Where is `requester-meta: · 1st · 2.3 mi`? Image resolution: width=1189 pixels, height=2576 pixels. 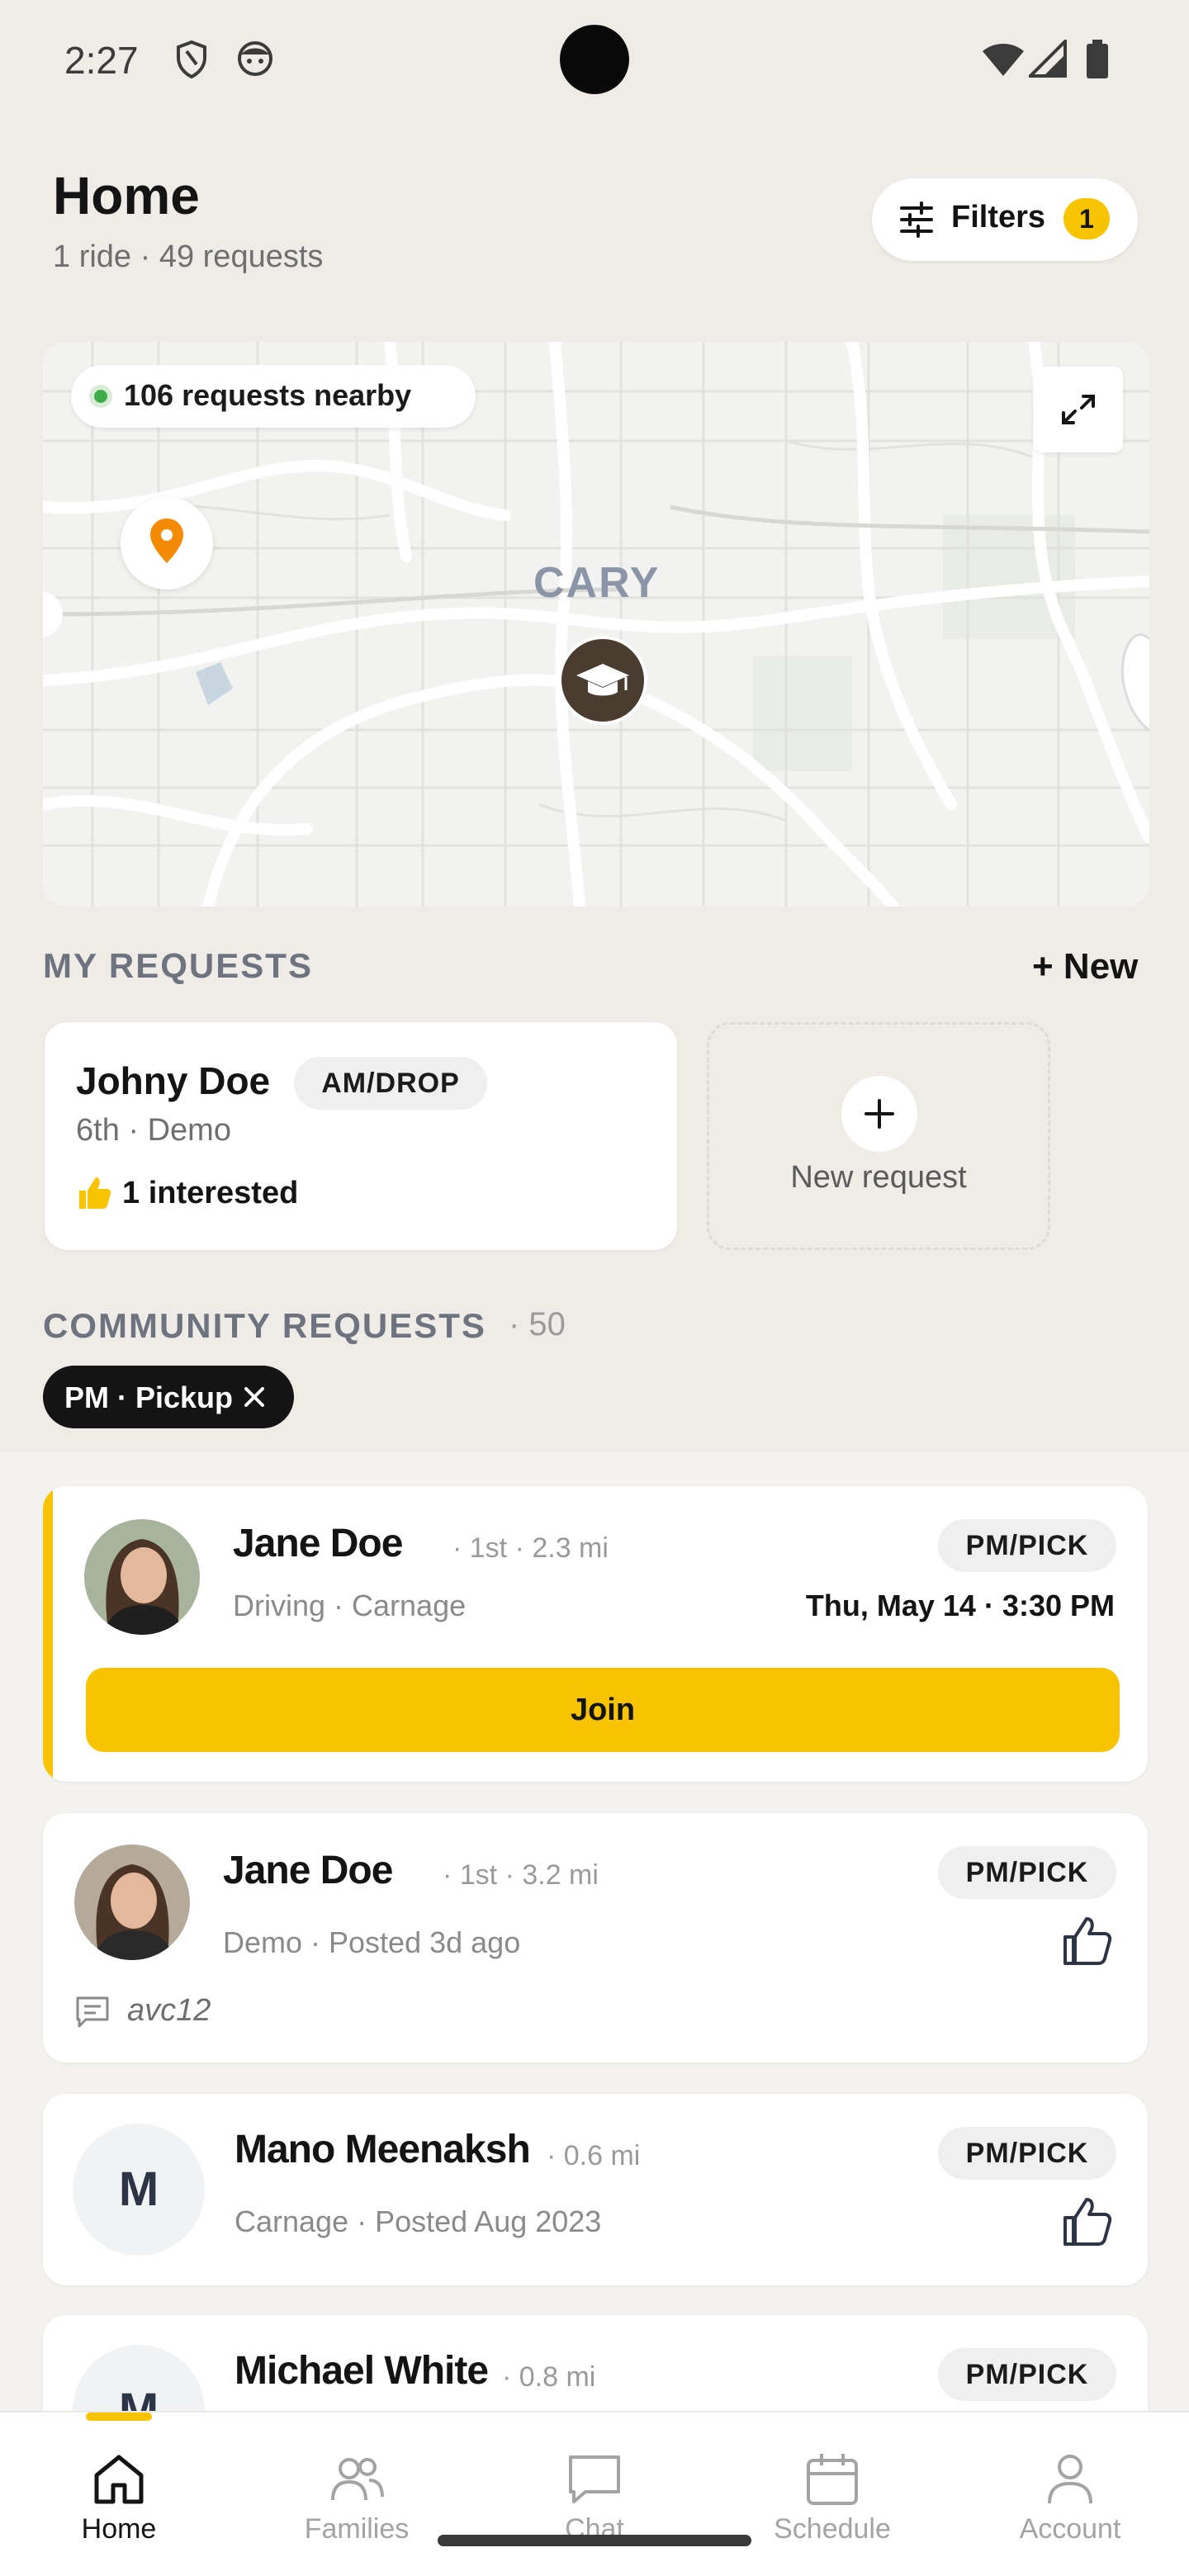
requester-meta: · 1st · 2.3 mi is located at coordinates (530, 1548).